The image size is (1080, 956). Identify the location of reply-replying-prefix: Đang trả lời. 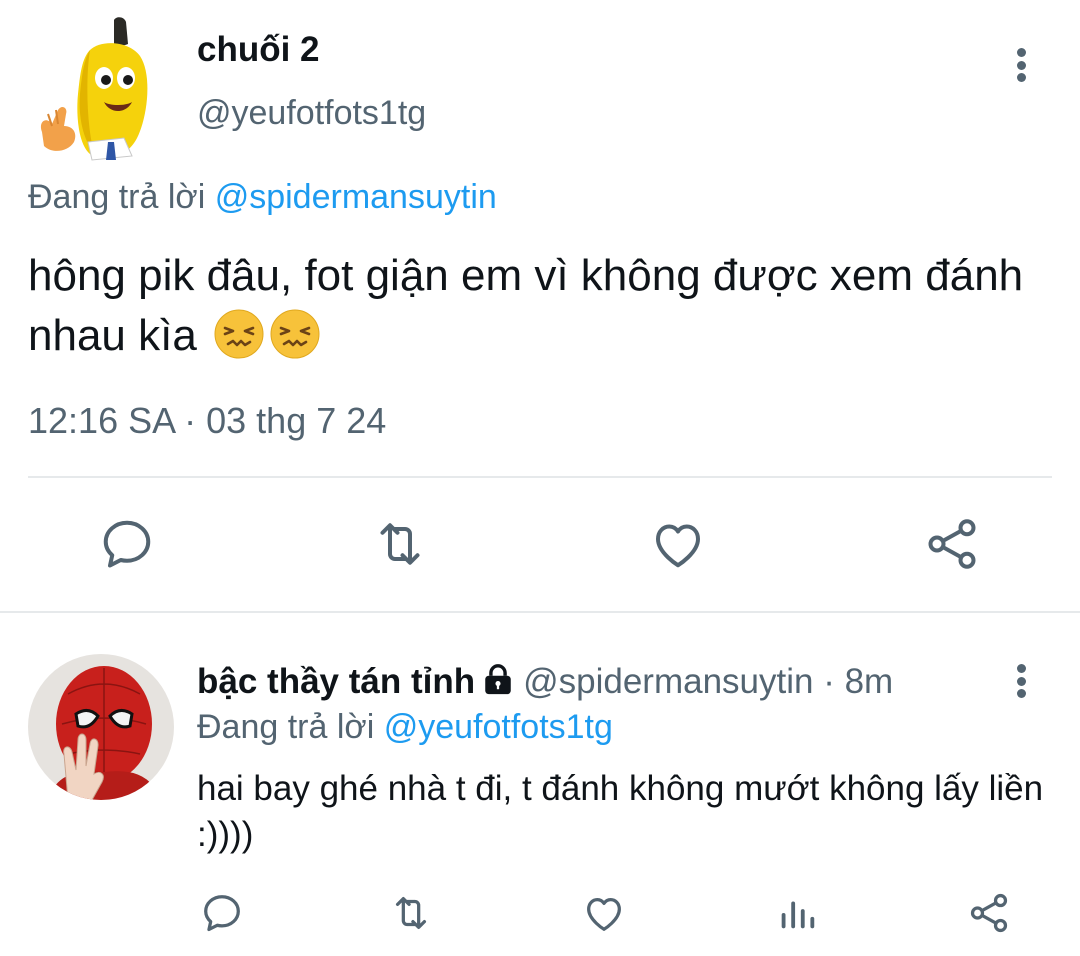
(290, 727).